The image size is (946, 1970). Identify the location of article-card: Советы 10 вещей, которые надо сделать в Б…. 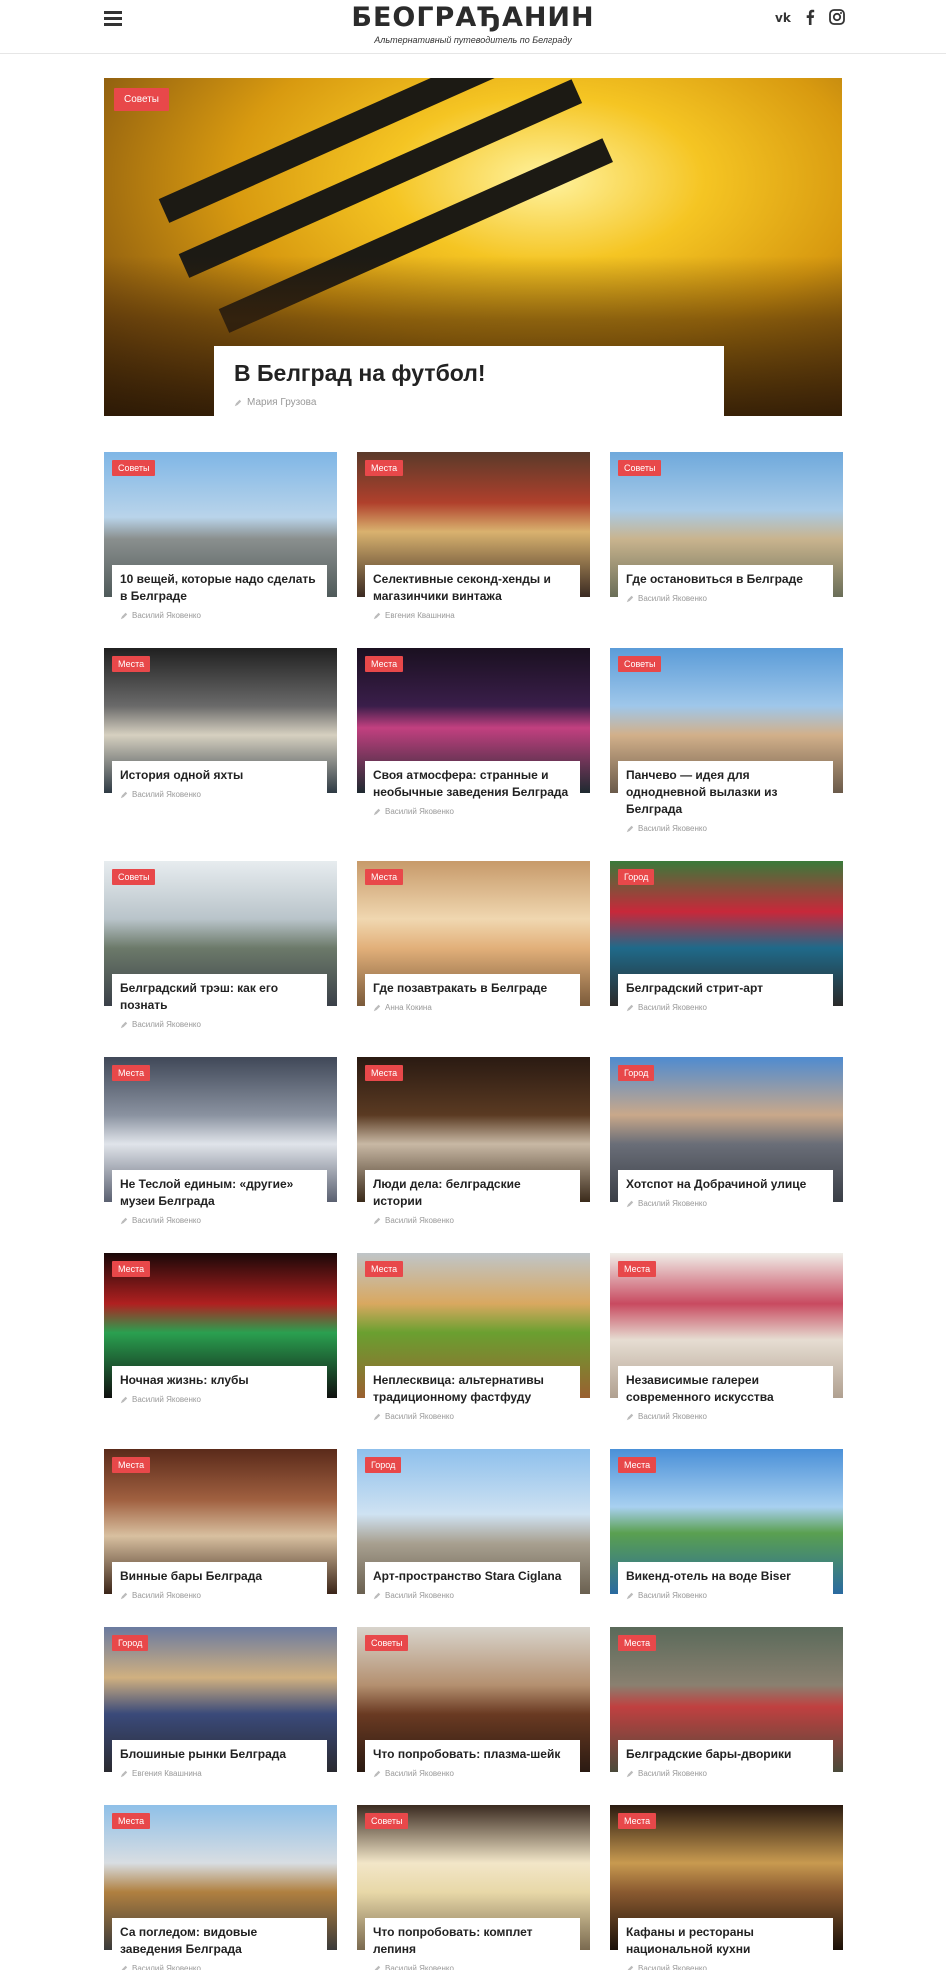
(220, 538).